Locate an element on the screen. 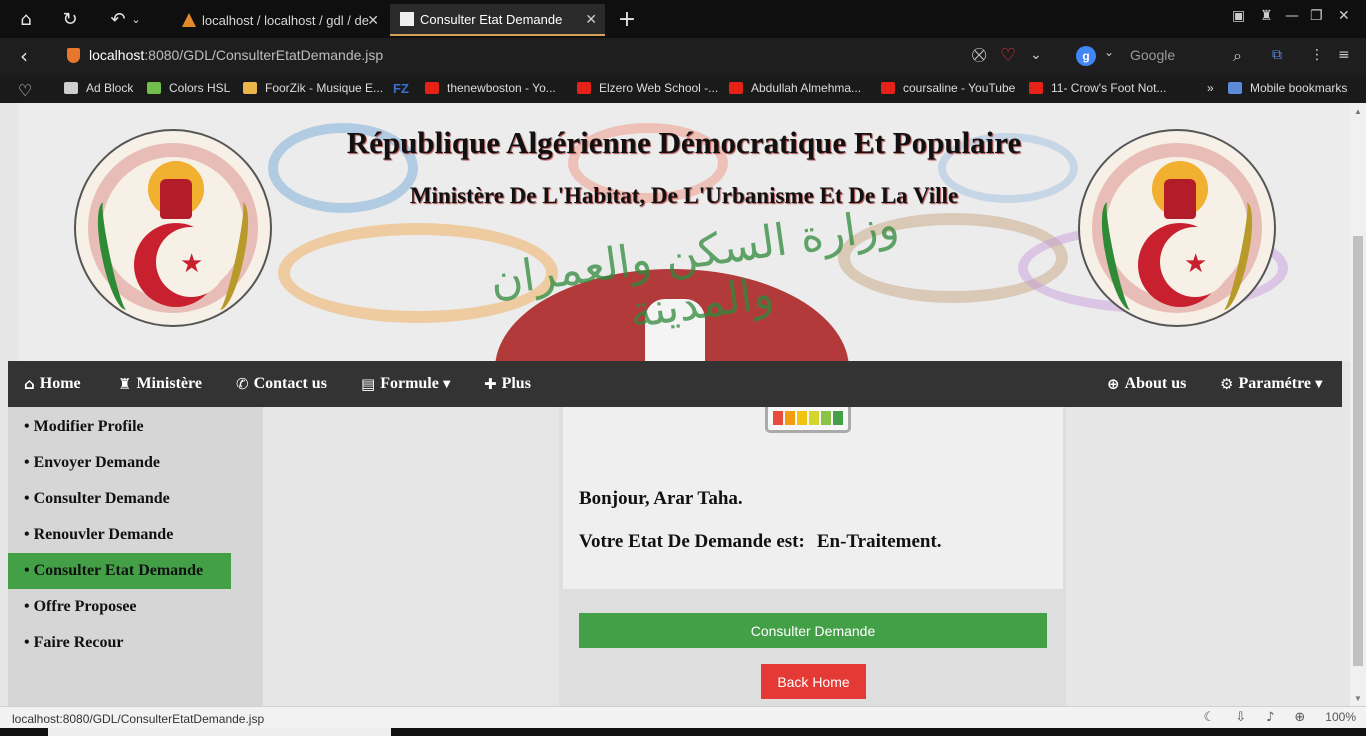 The image size is (1366, 736). tab-consulter-etat-demande: Consulter Etat Demande ✕ is located at coordinates (497, 20).